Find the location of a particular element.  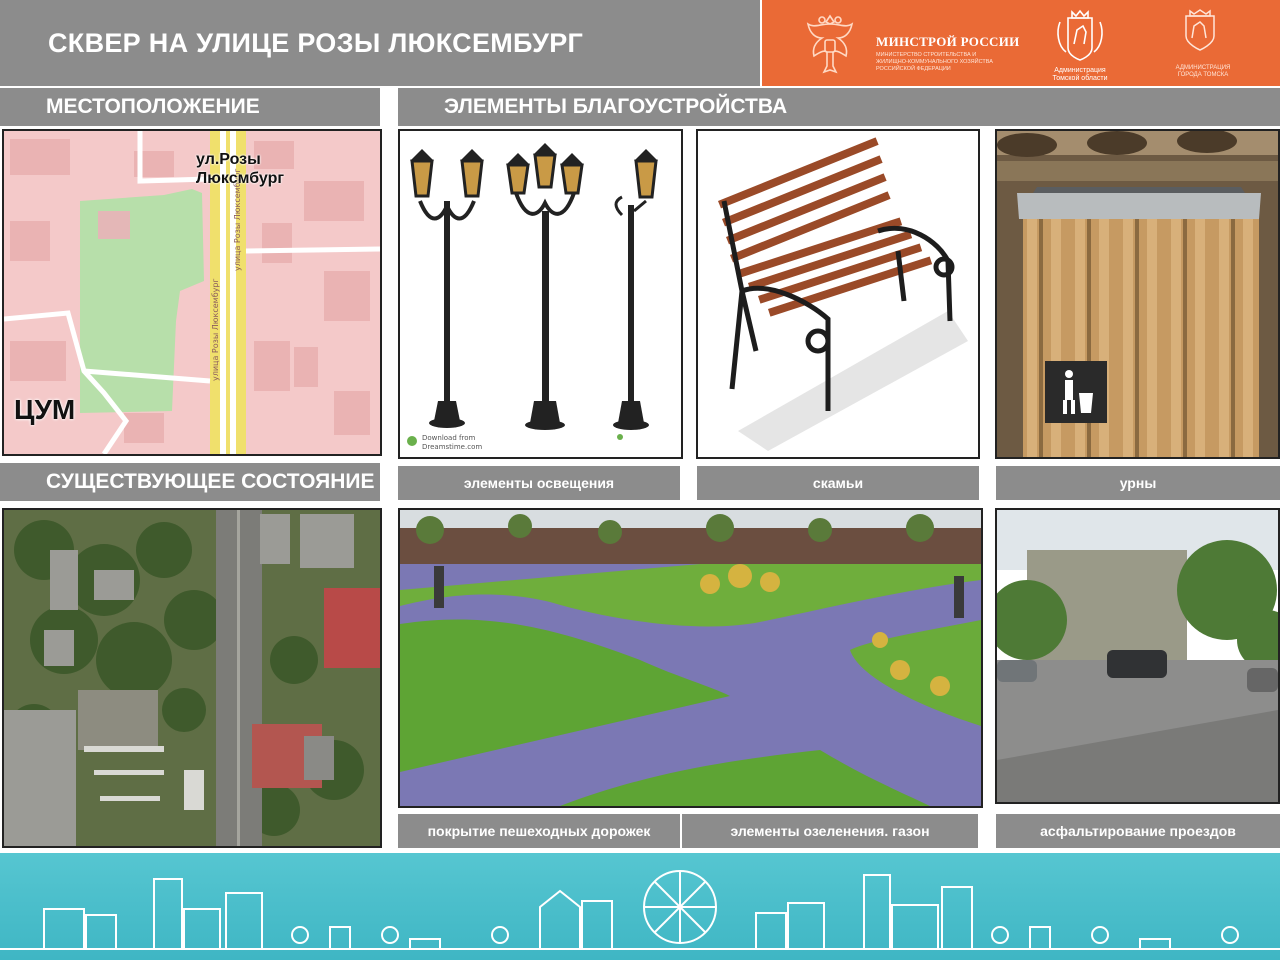

watermark-site-text: Dreamstime.com is located at coordinates (452, 447).